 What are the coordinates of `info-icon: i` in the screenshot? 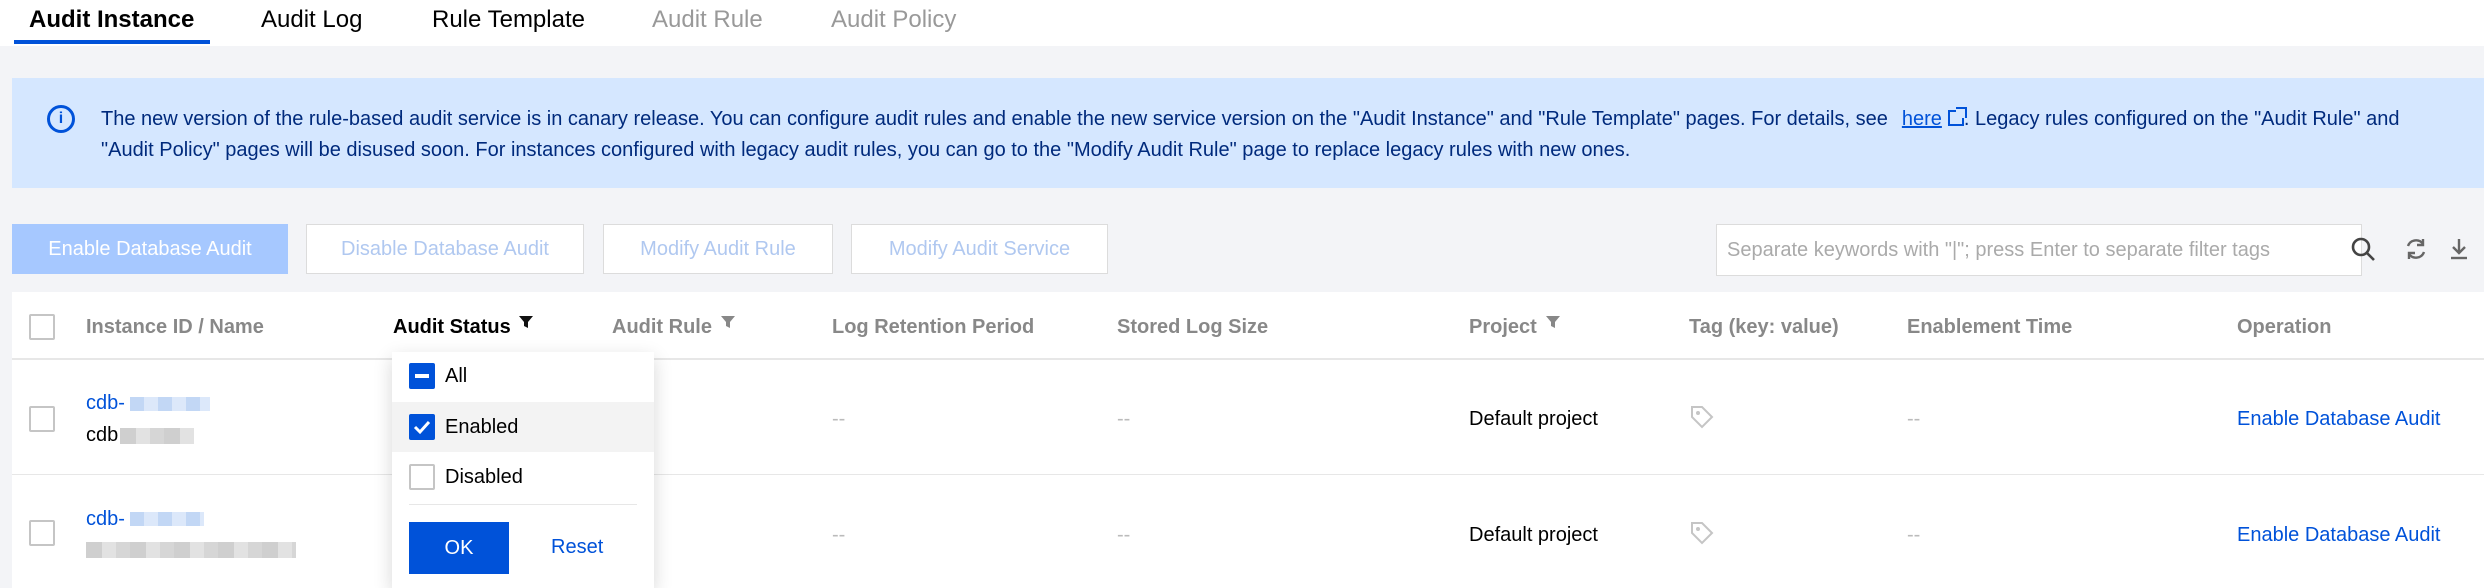 It's located at (61, 119).